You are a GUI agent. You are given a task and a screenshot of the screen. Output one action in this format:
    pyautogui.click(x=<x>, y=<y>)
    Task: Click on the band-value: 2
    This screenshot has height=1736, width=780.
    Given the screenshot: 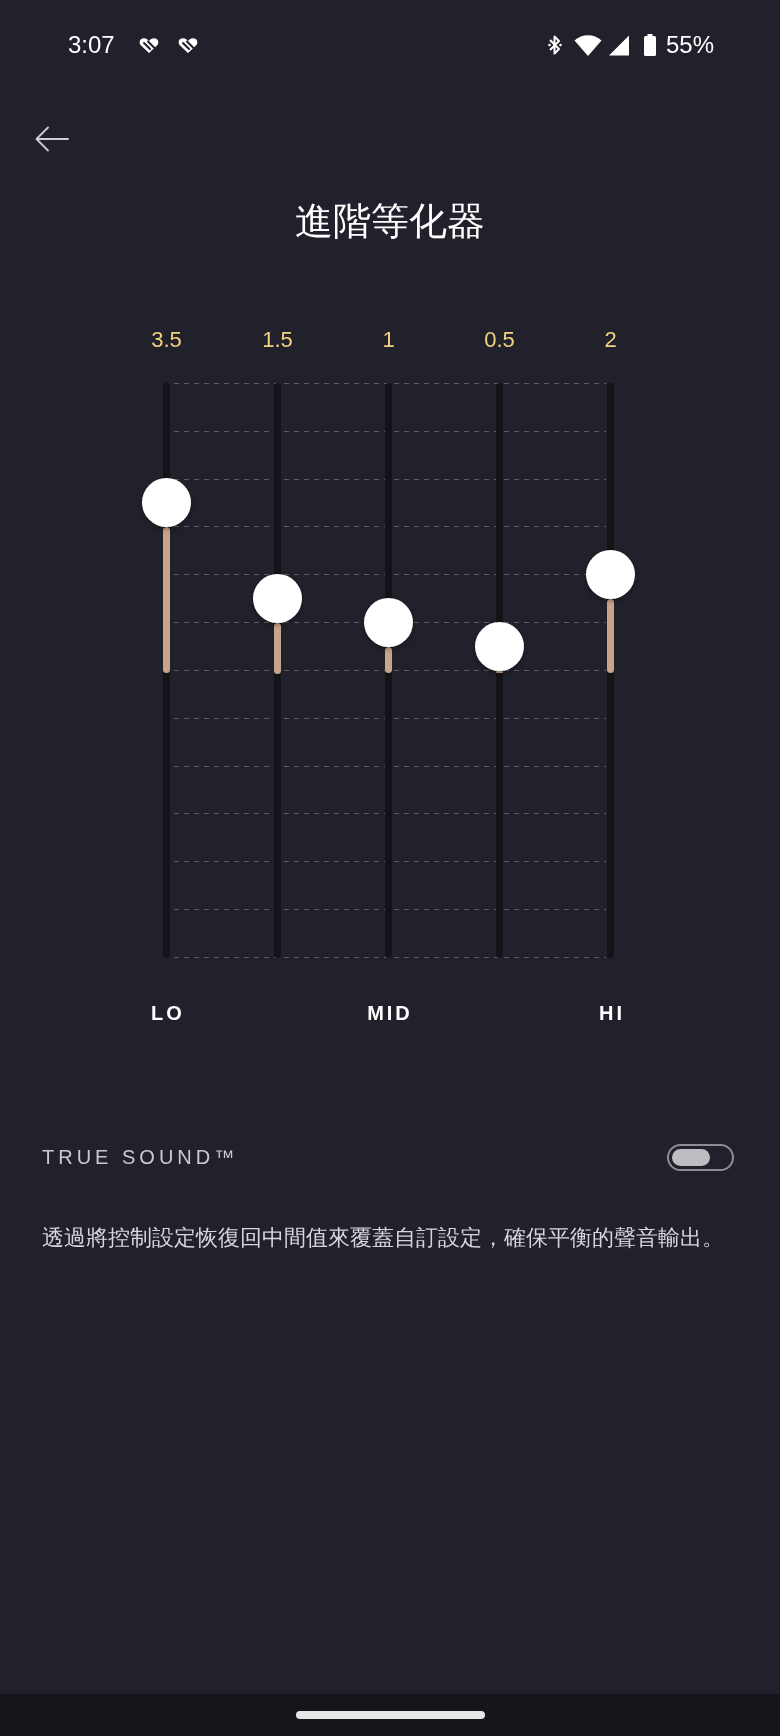 What is the action you would take?
    pyautogui.click(x=610, y=340)
    